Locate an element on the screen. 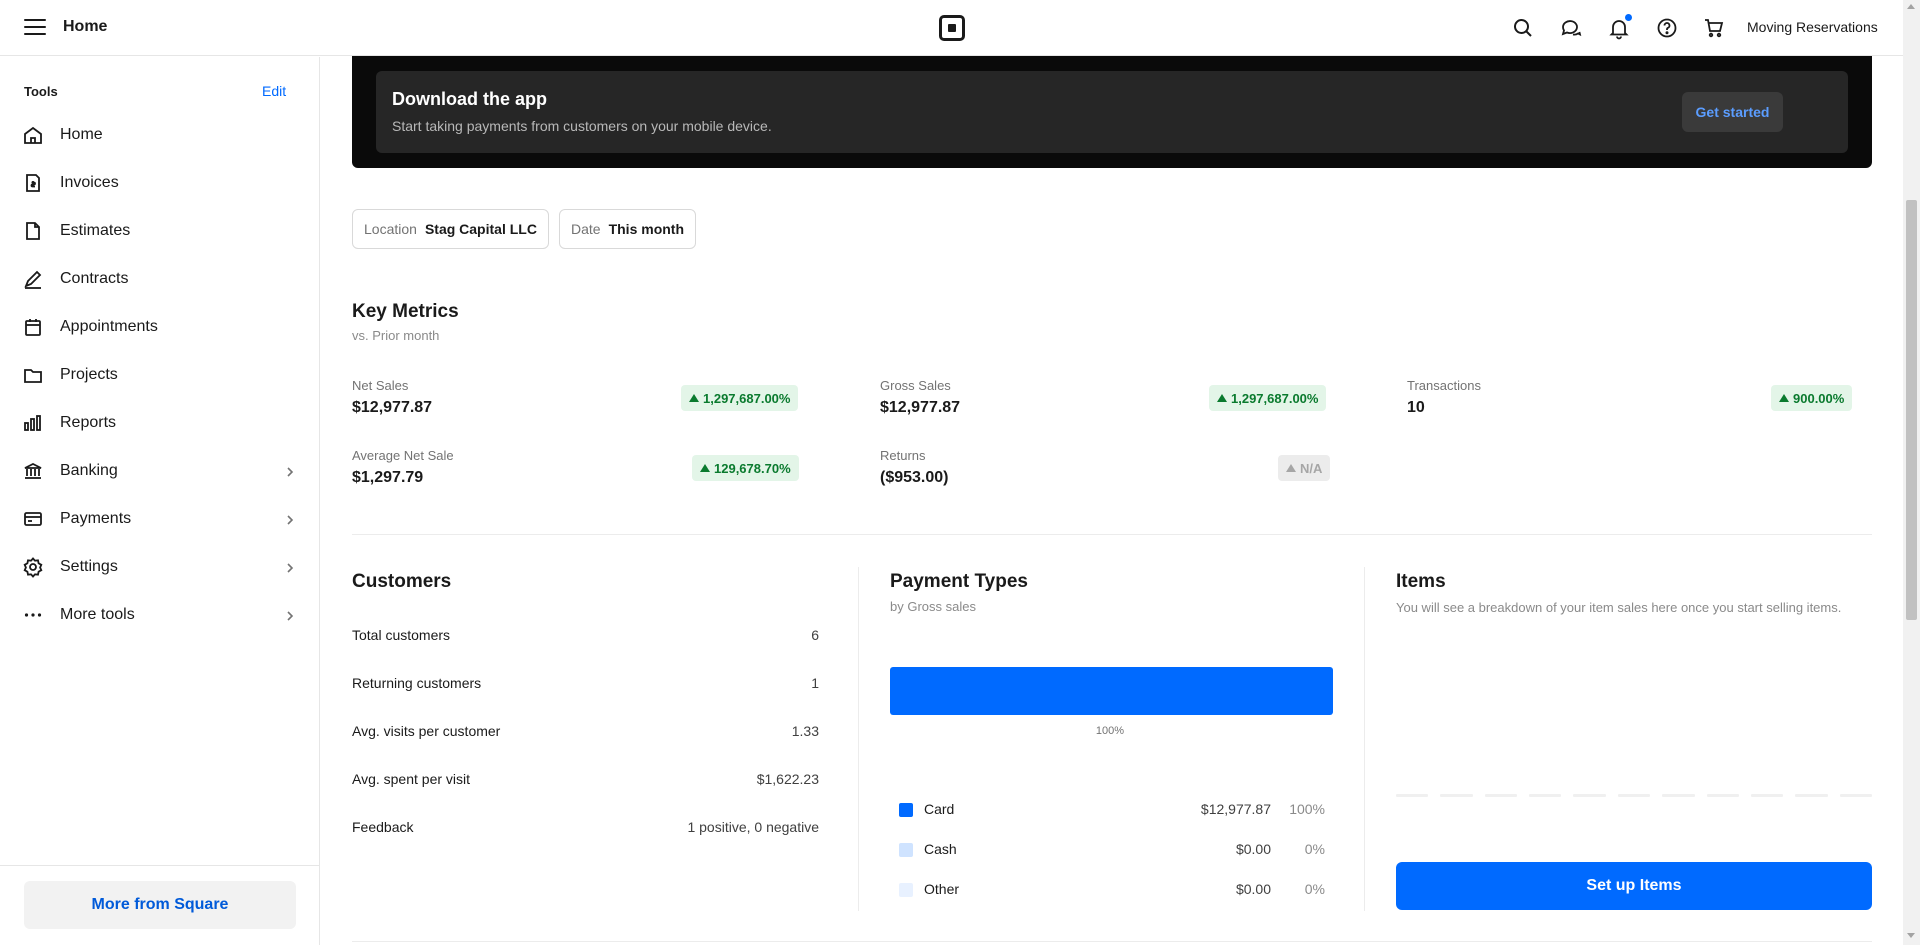 The width and height of the screenshot is (1920, 945). items-placeholder is located at coordinates (1634, 795).